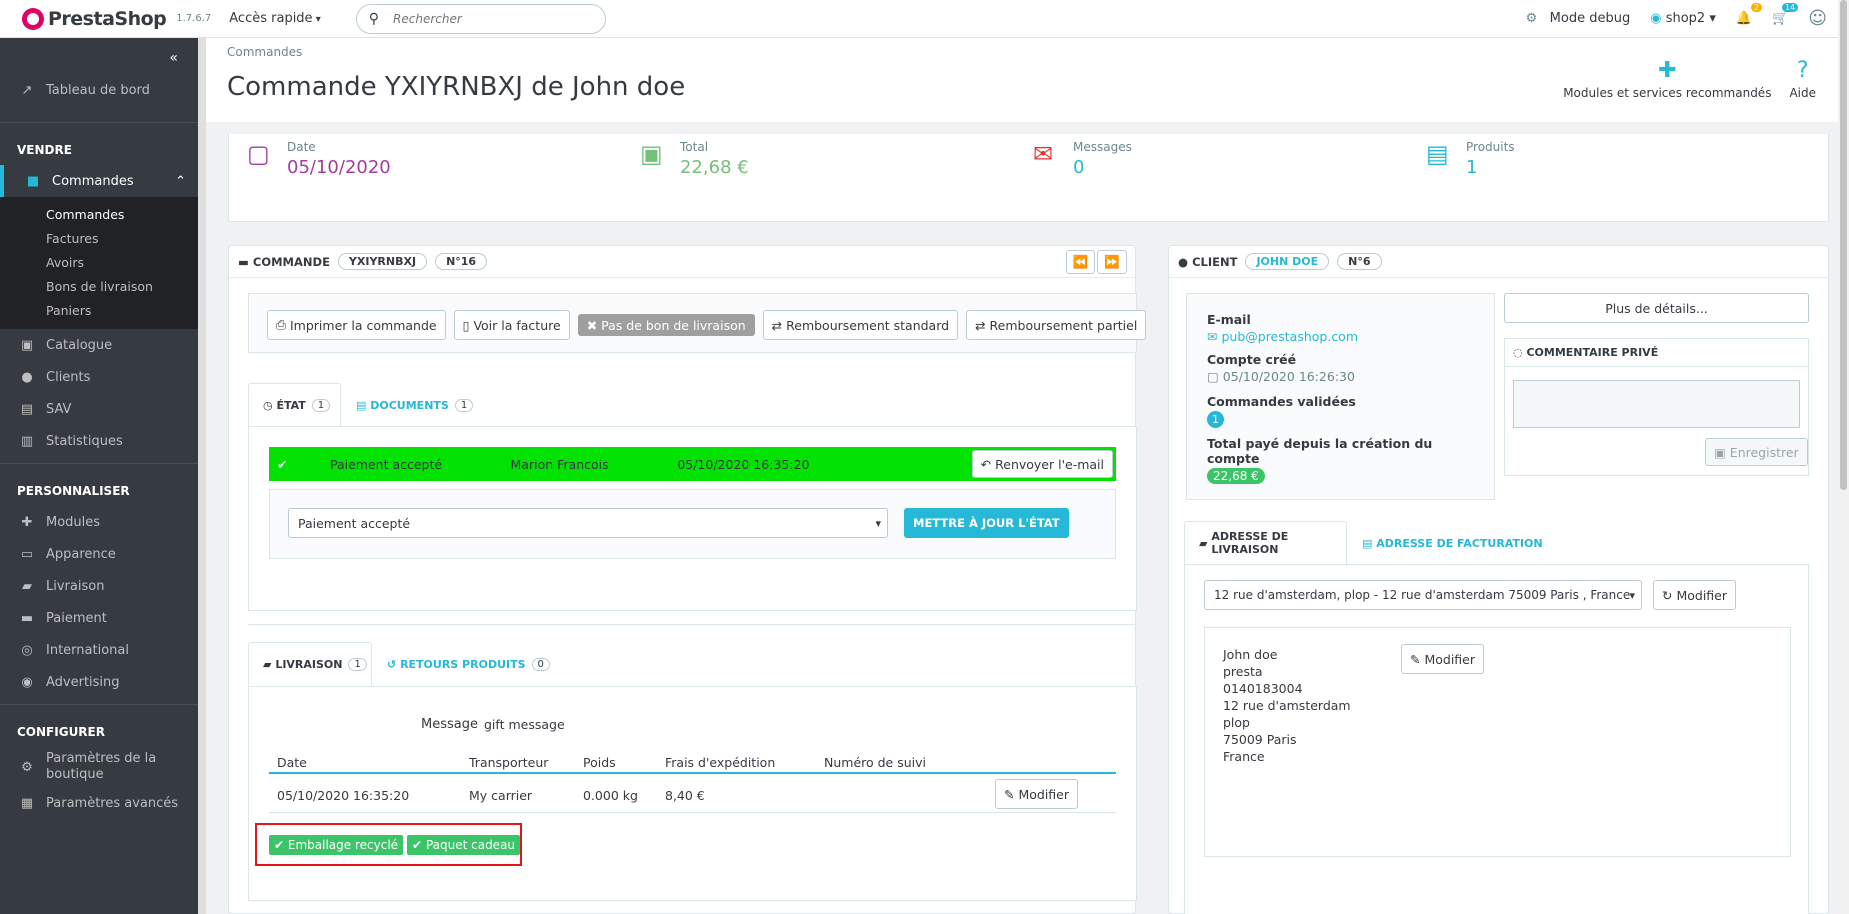  I want to click on debug-mode: ⚙ Mode debug, so click(1578, 18).